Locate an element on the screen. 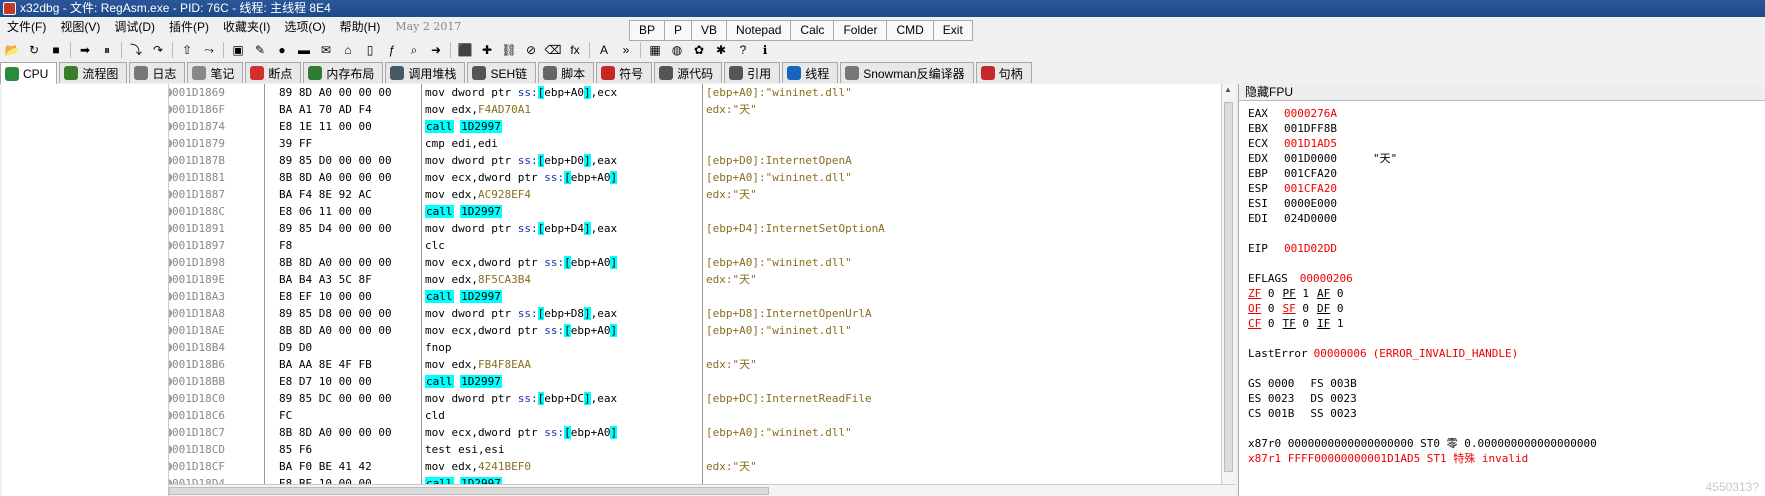 This screenshot has height=496, width=1765. tab-8: 脚本 is located at coordinates (566, 72).